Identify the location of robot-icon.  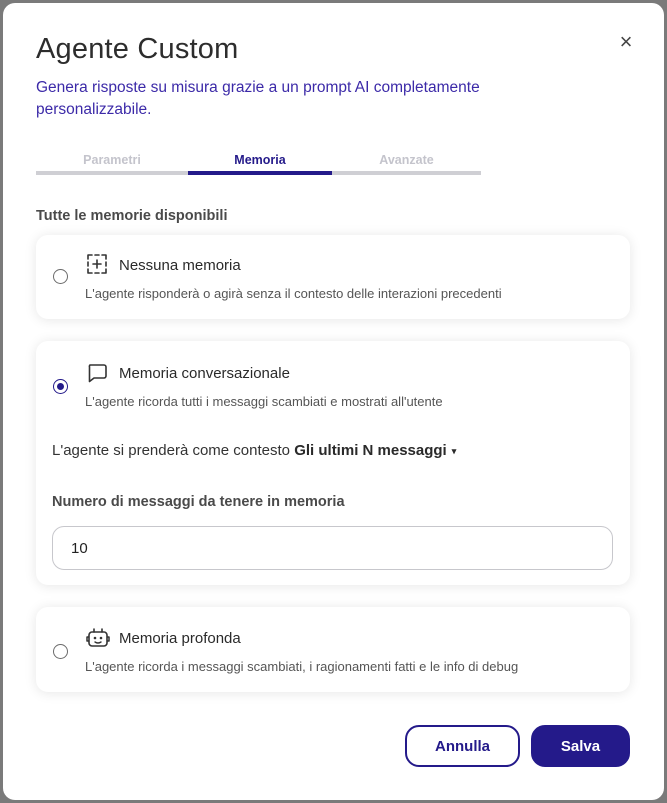
(98, 638).